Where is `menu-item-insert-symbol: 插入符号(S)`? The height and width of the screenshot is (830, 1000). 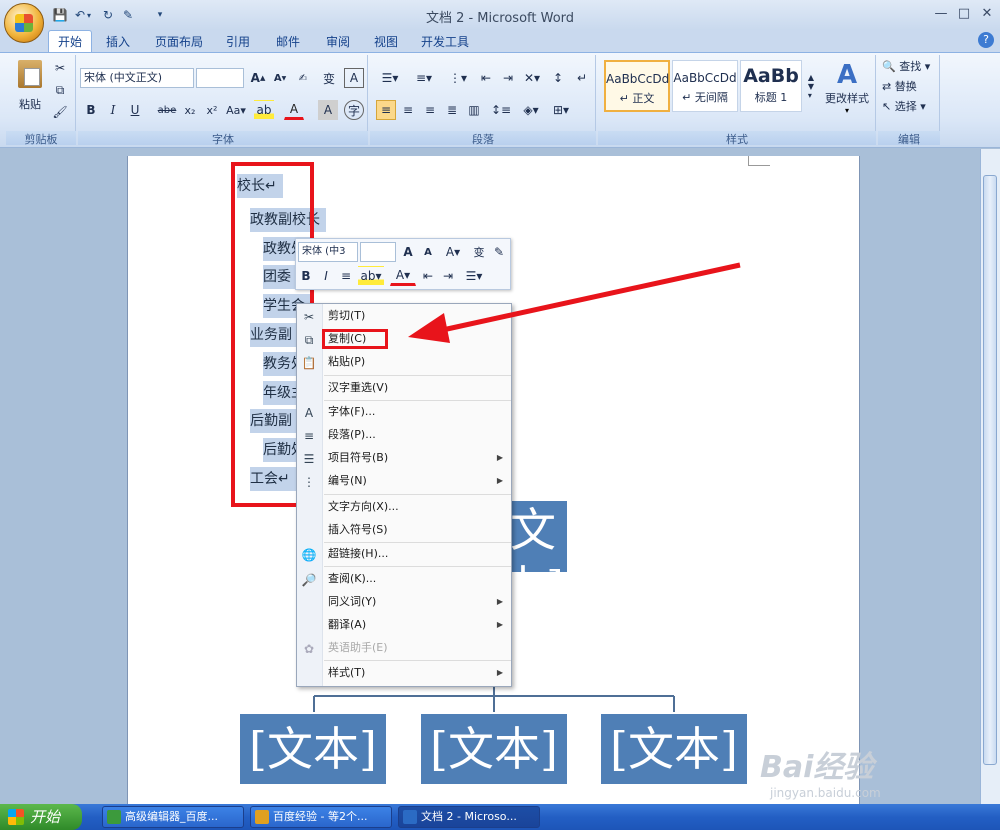
menu-item-insert-symbol: 插入符号(S) is located at coordinates (417, 530).